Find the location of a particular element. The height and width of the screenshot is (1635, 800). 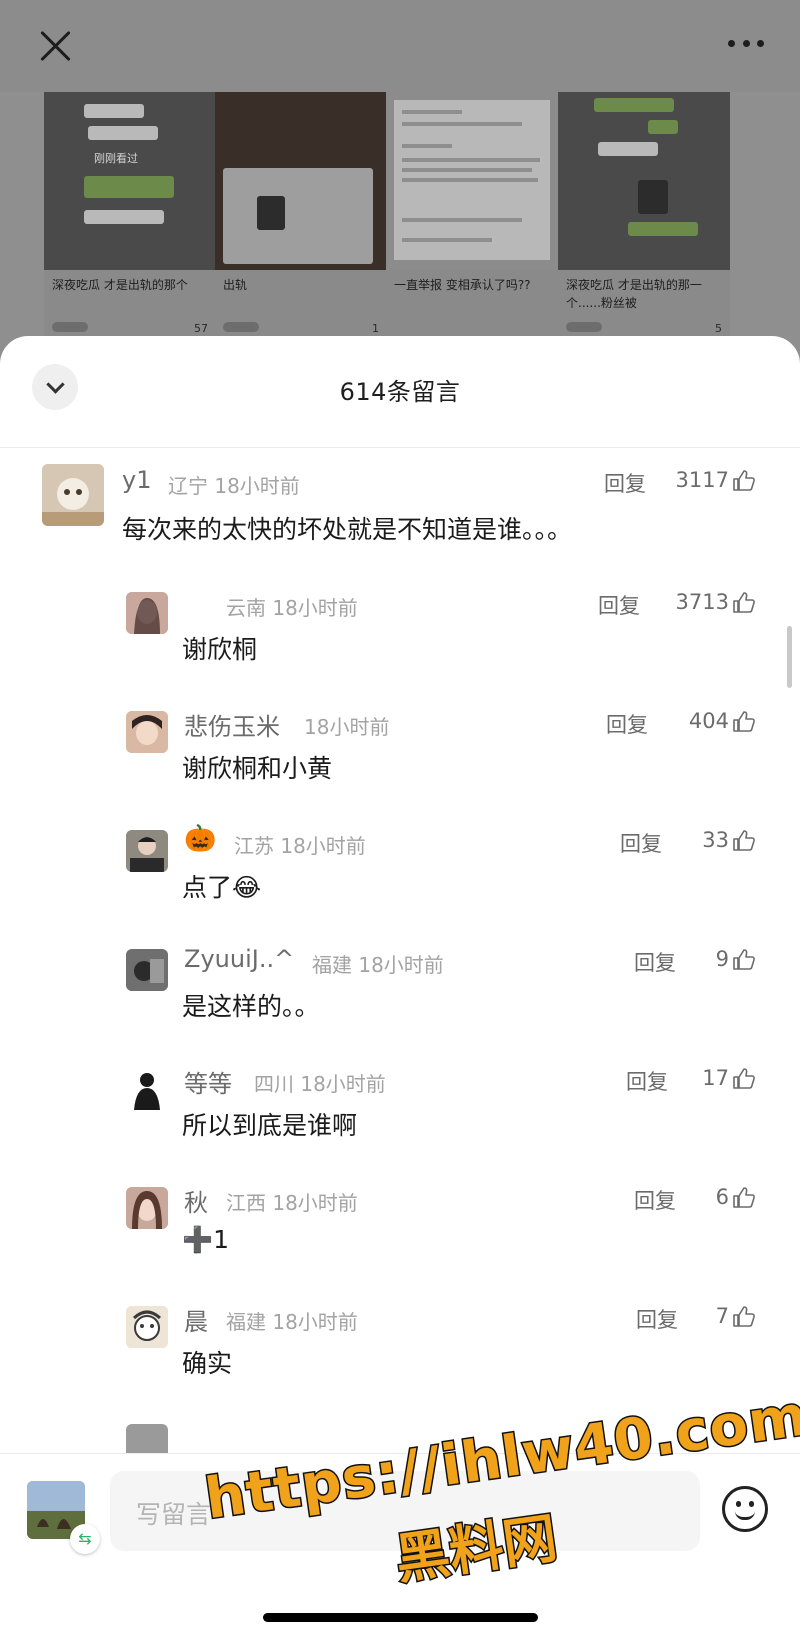

comment-meta: 18小时前 is located at coordinates (347, 727).